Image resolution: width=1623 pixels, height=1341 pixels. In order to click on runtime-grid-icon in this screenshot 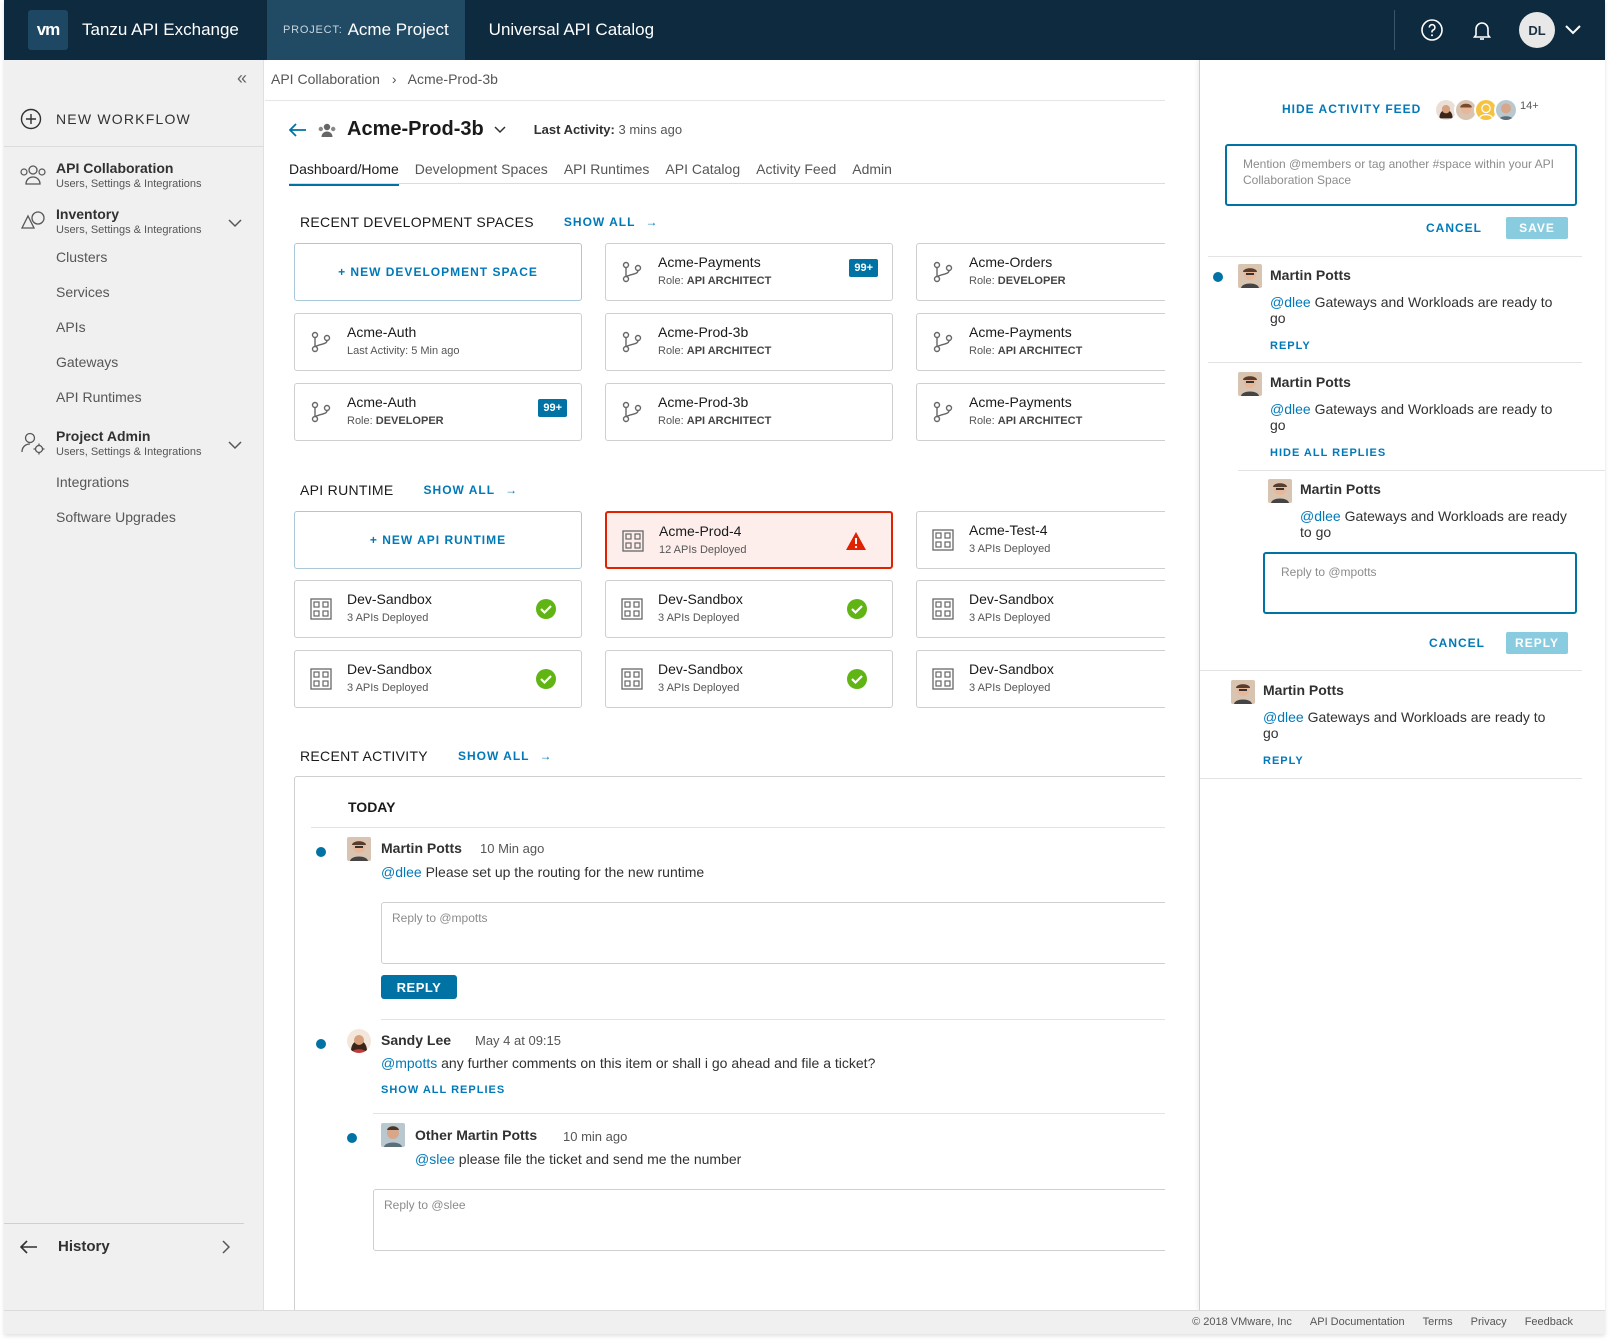, I will do `click(632, 609)`.